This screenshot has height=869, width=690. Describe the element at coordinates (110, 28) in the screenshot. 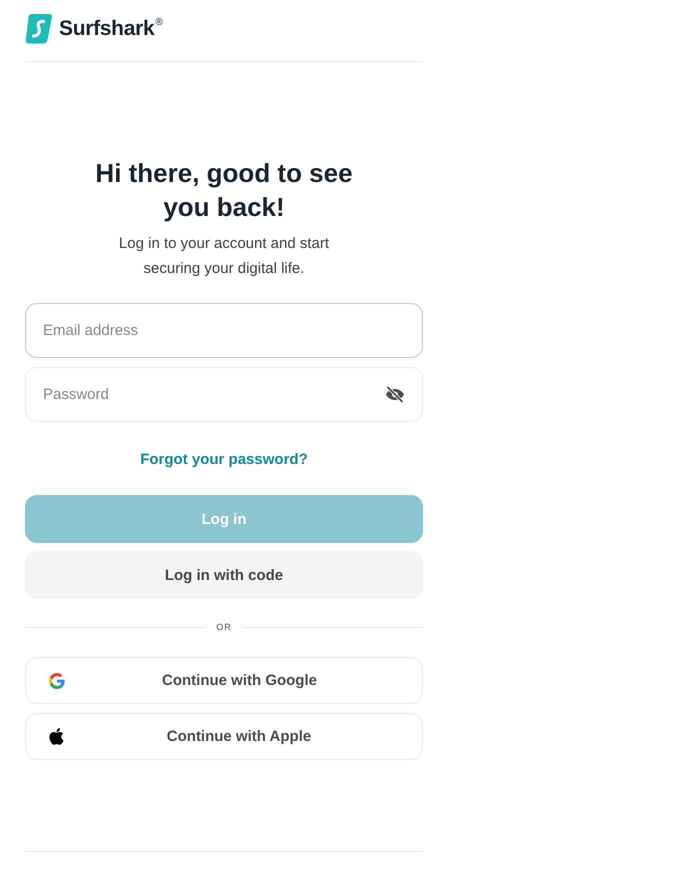

I see `brand-name: Surfshark$^{®}$` at that location.